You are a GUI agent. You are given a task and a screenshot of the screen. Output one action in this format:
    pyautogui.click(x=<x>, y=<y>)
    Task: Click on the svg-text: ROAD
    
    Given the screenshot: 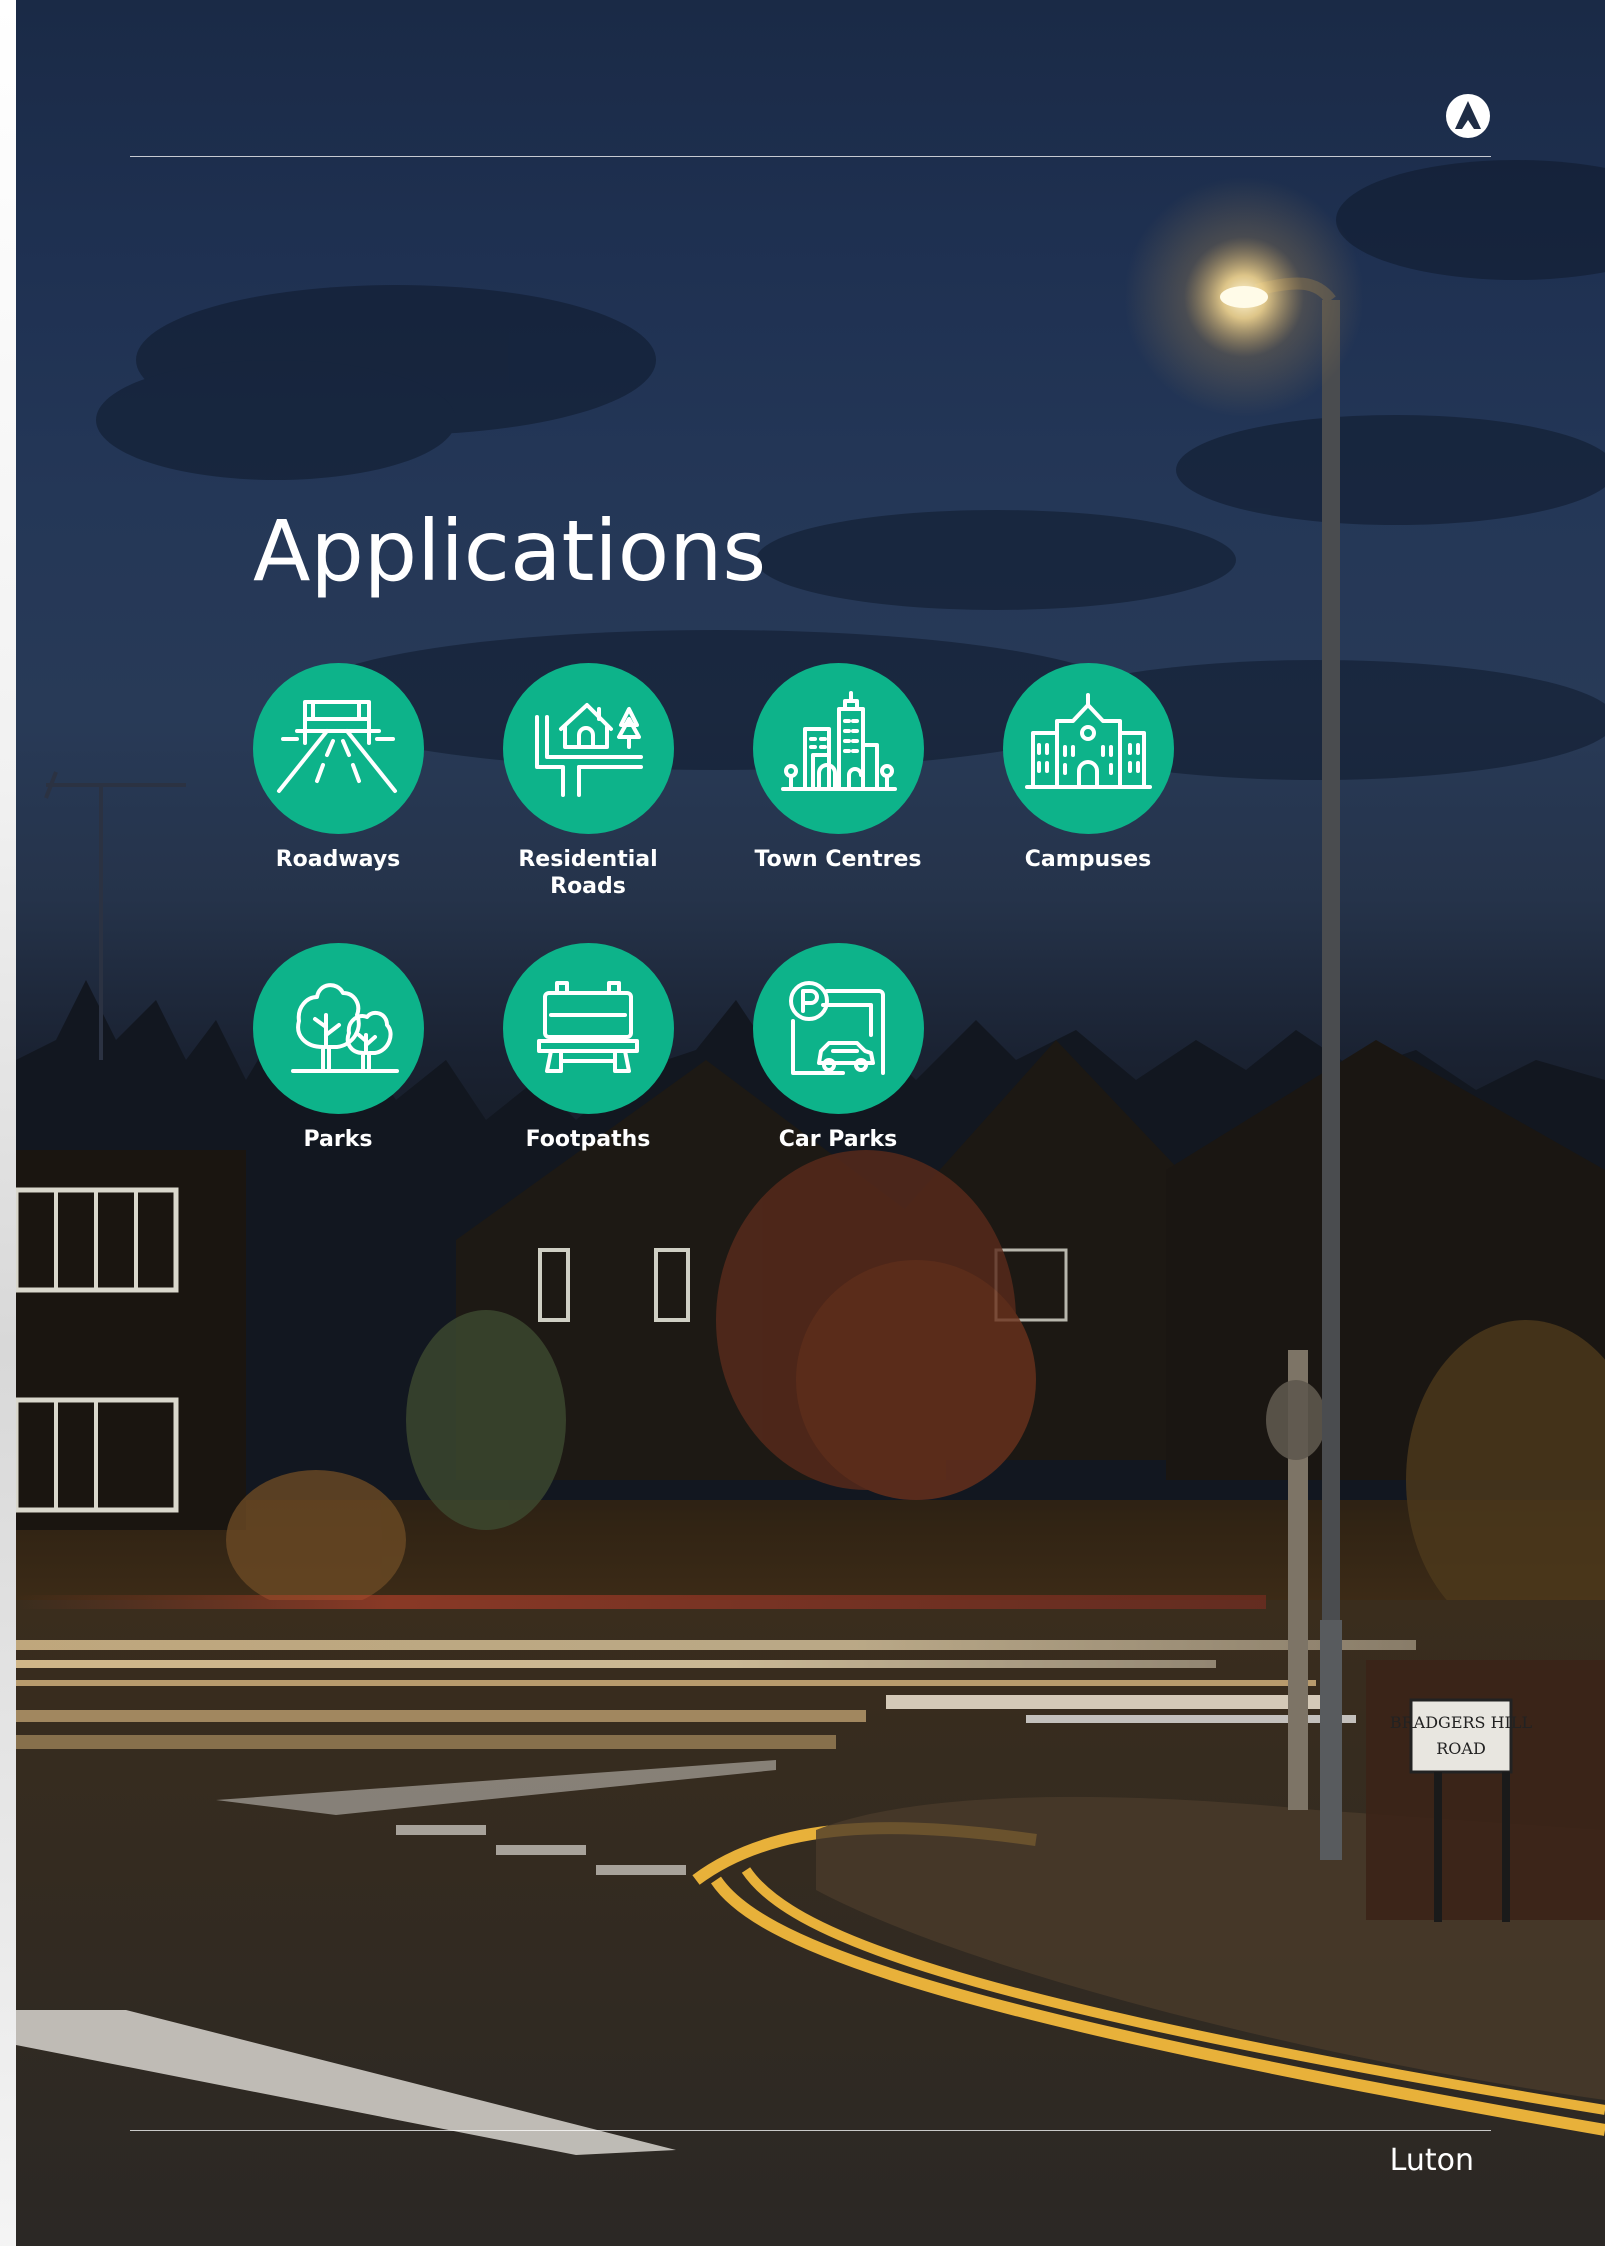 What is the action you would take?
    pyautogui.click(x=1461, y=1748)
    